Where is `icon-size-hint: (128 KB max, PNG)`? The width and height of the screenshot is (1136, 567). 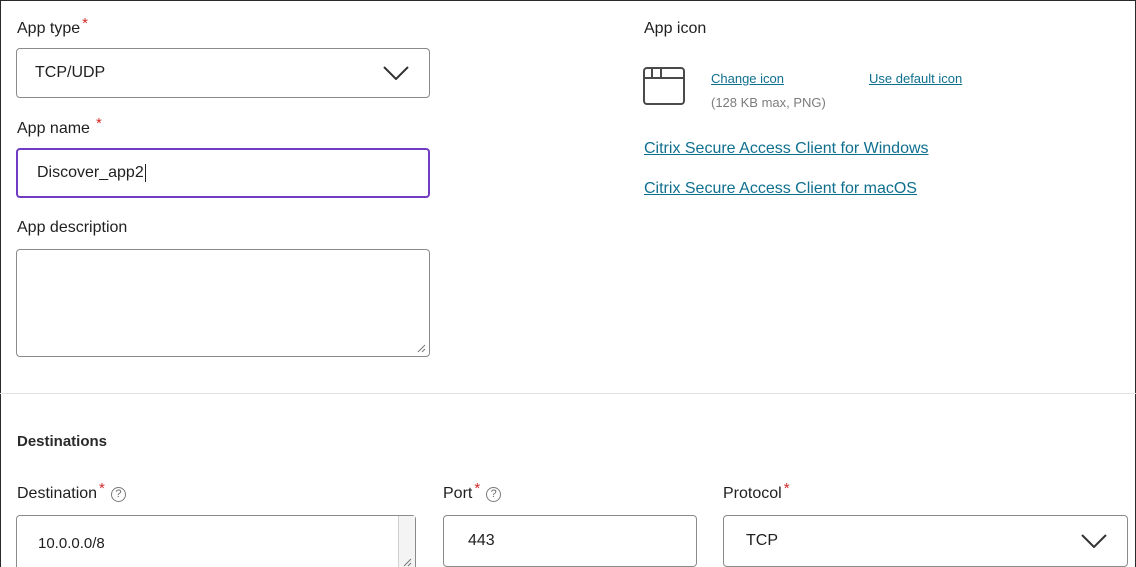
icon-size-hint: (128 KB max, PNG) is located at coordinates (768, 102).